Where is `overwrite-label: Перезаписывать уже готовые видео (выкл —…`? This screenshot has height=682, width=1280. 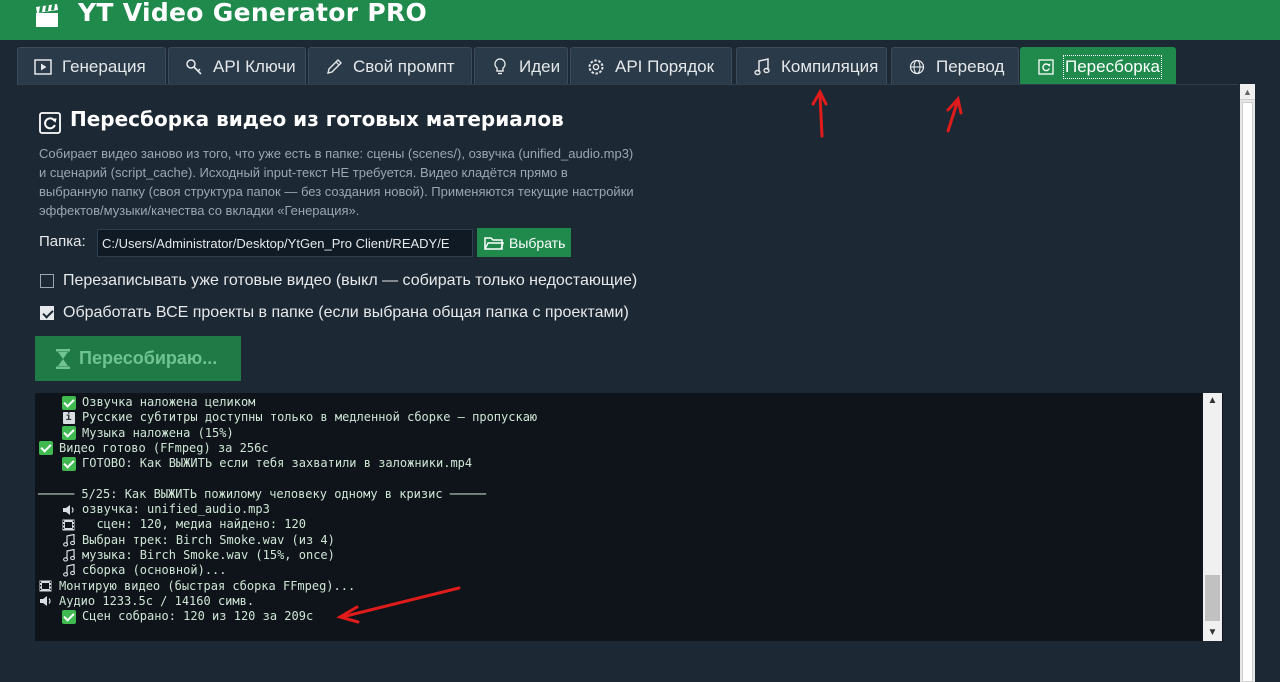 overwrite-label: Перезаписывать уже готовые видео (выкл —… is located at coordinates (350, 280).